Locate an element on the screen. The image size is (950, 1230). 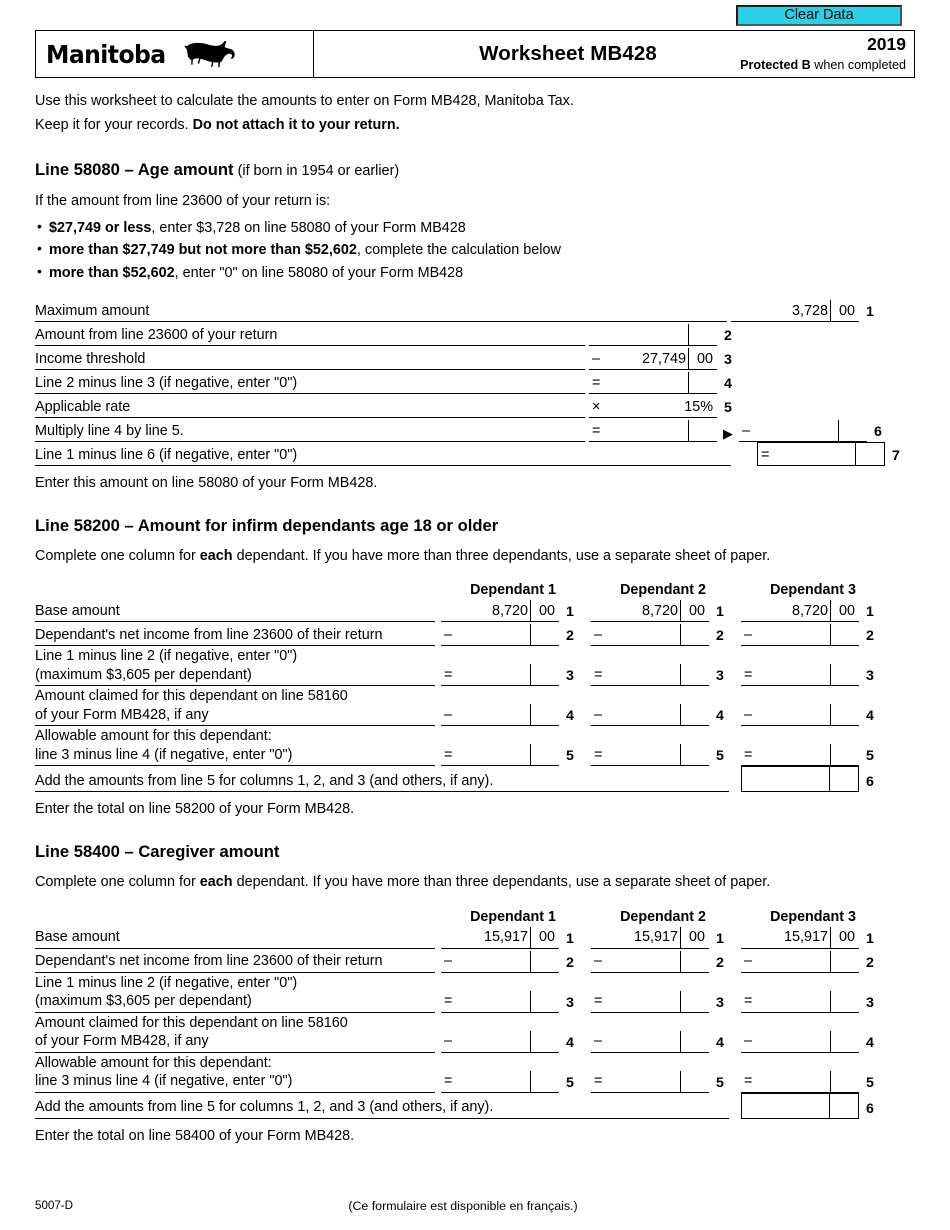
bullet-threshold: $27,749 or less is located at coordinates (100, 228).